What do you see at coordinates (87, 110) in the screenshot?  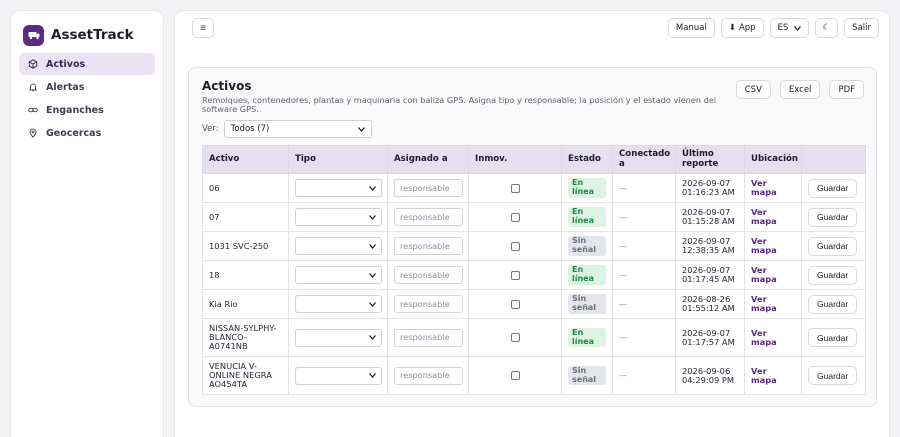 I see `sidebar-item-enganches: Enganches` at bounding box center [87, 110].